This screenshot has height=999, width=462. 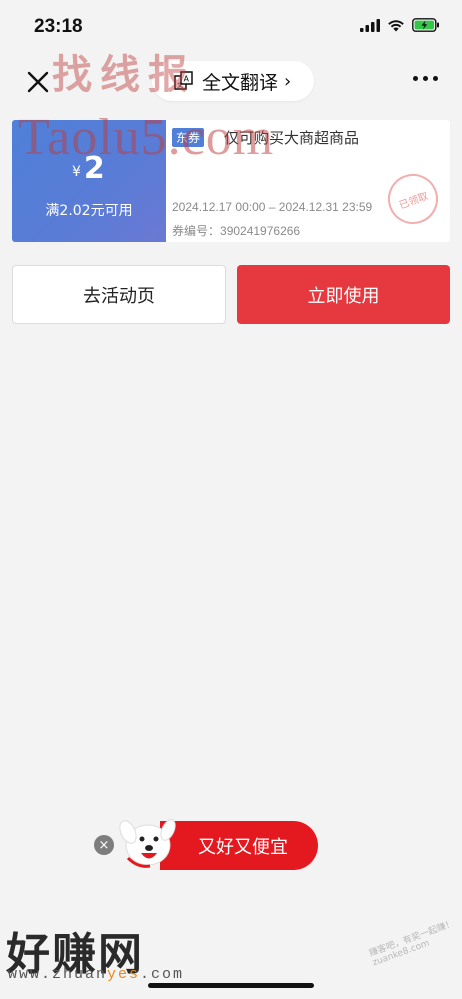 I want to click on watermark-url-highlight: yes, so click(x=124, y=974).